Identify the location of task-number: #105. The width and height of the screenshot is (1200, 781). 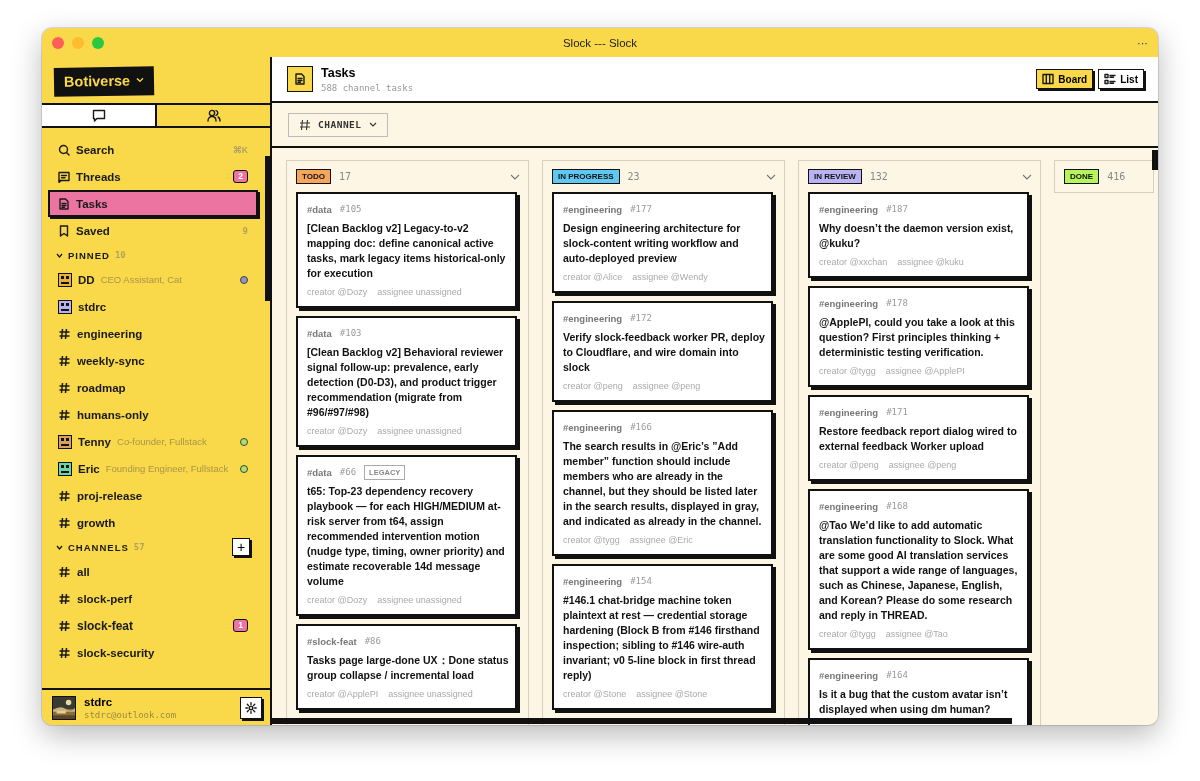
(350, 209).